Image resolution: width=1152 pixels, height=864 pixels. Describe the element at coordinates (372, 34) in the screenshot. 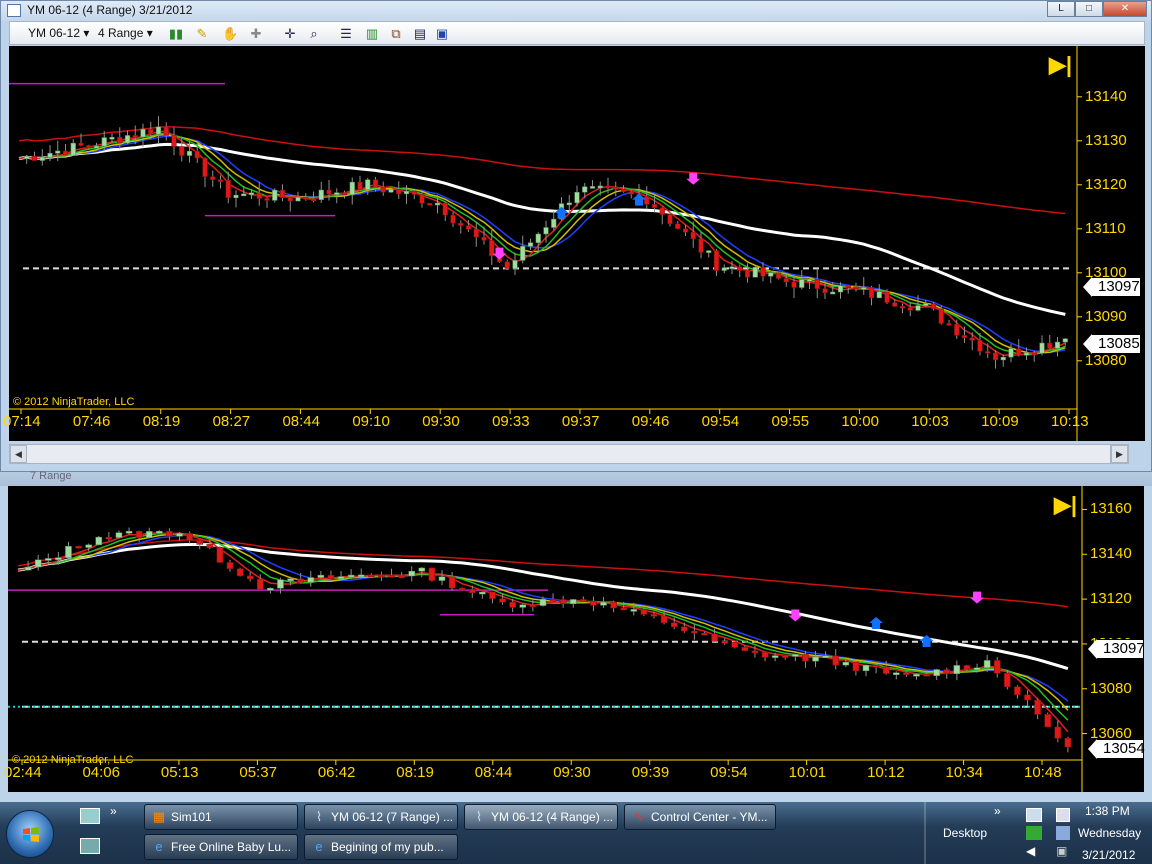

I see `indicators-icon: ▥` at that location.